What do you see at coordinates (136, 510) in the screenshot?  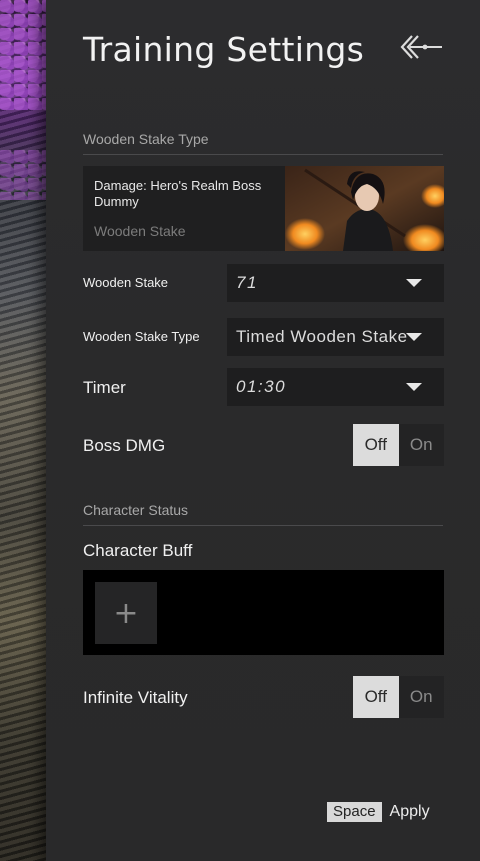 I see `section-label-character-status: Character Status` at bounding box center [136, 510].